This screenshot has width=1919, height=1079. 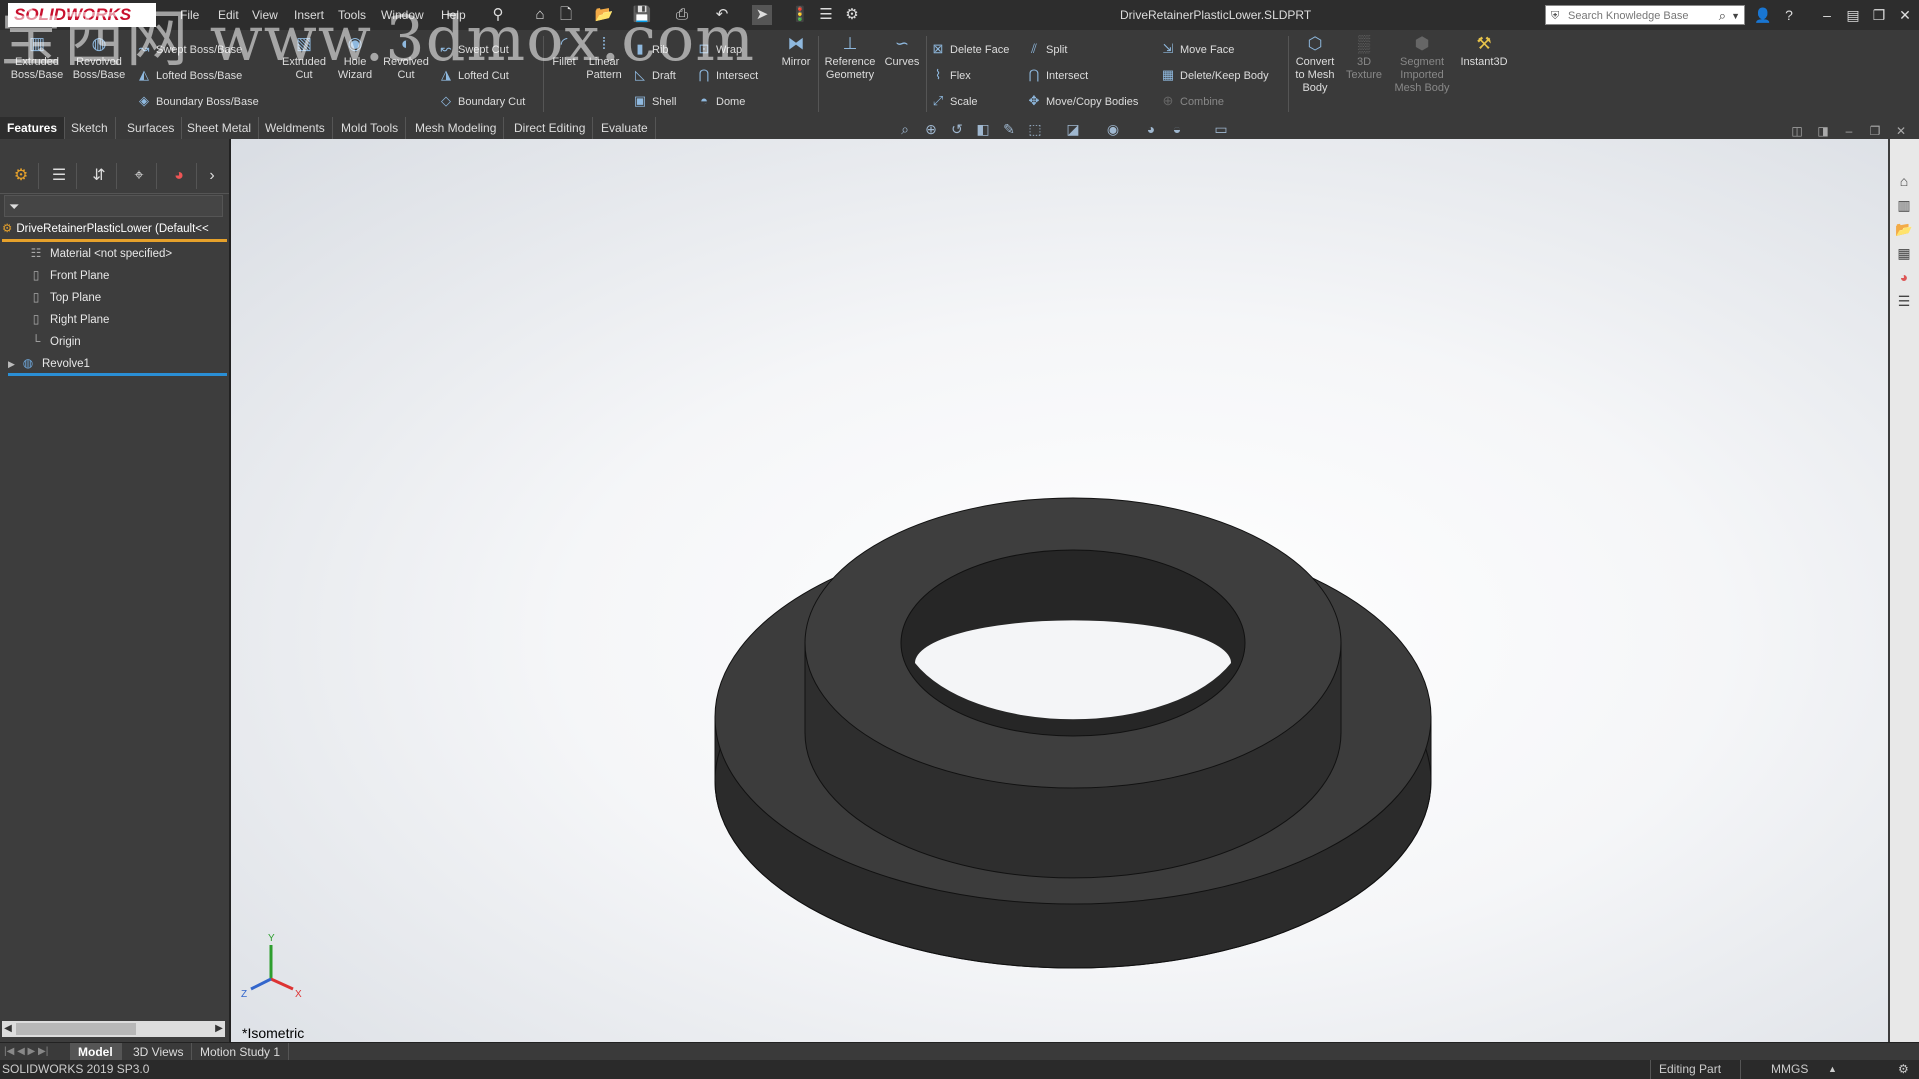 I want to click on viewport-close-icon: ✕, so click(x=1901, y=131).